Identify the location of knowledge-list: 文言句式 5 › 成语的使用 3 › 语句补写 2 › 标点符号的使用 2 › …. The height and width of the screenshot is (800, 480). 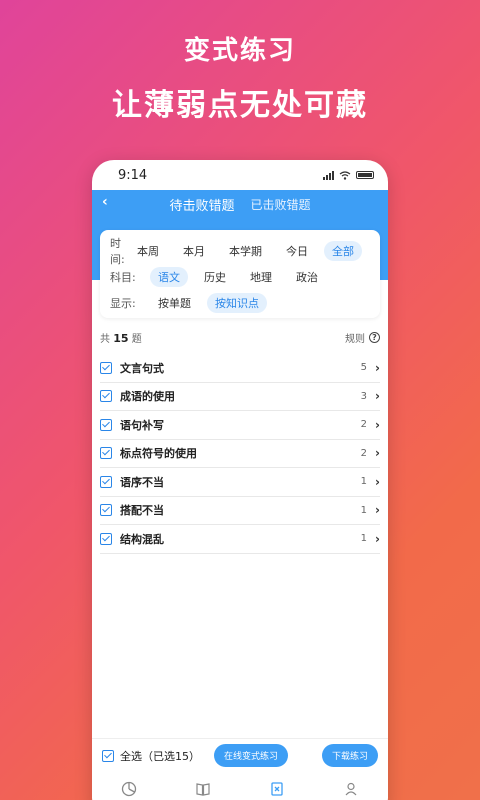
(240, 454).